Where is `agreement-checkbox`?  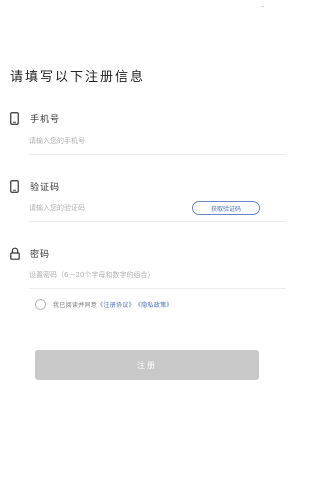
agreement-checkbox is located at coordinates (40, 304).